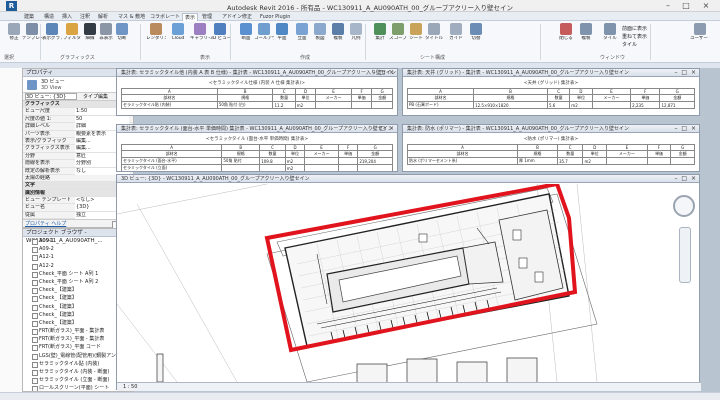 The image size is (720, 400). Describe the element at coordinates (165, 17) in the screenshot. I see `tab-6: コラボレート` at that location.